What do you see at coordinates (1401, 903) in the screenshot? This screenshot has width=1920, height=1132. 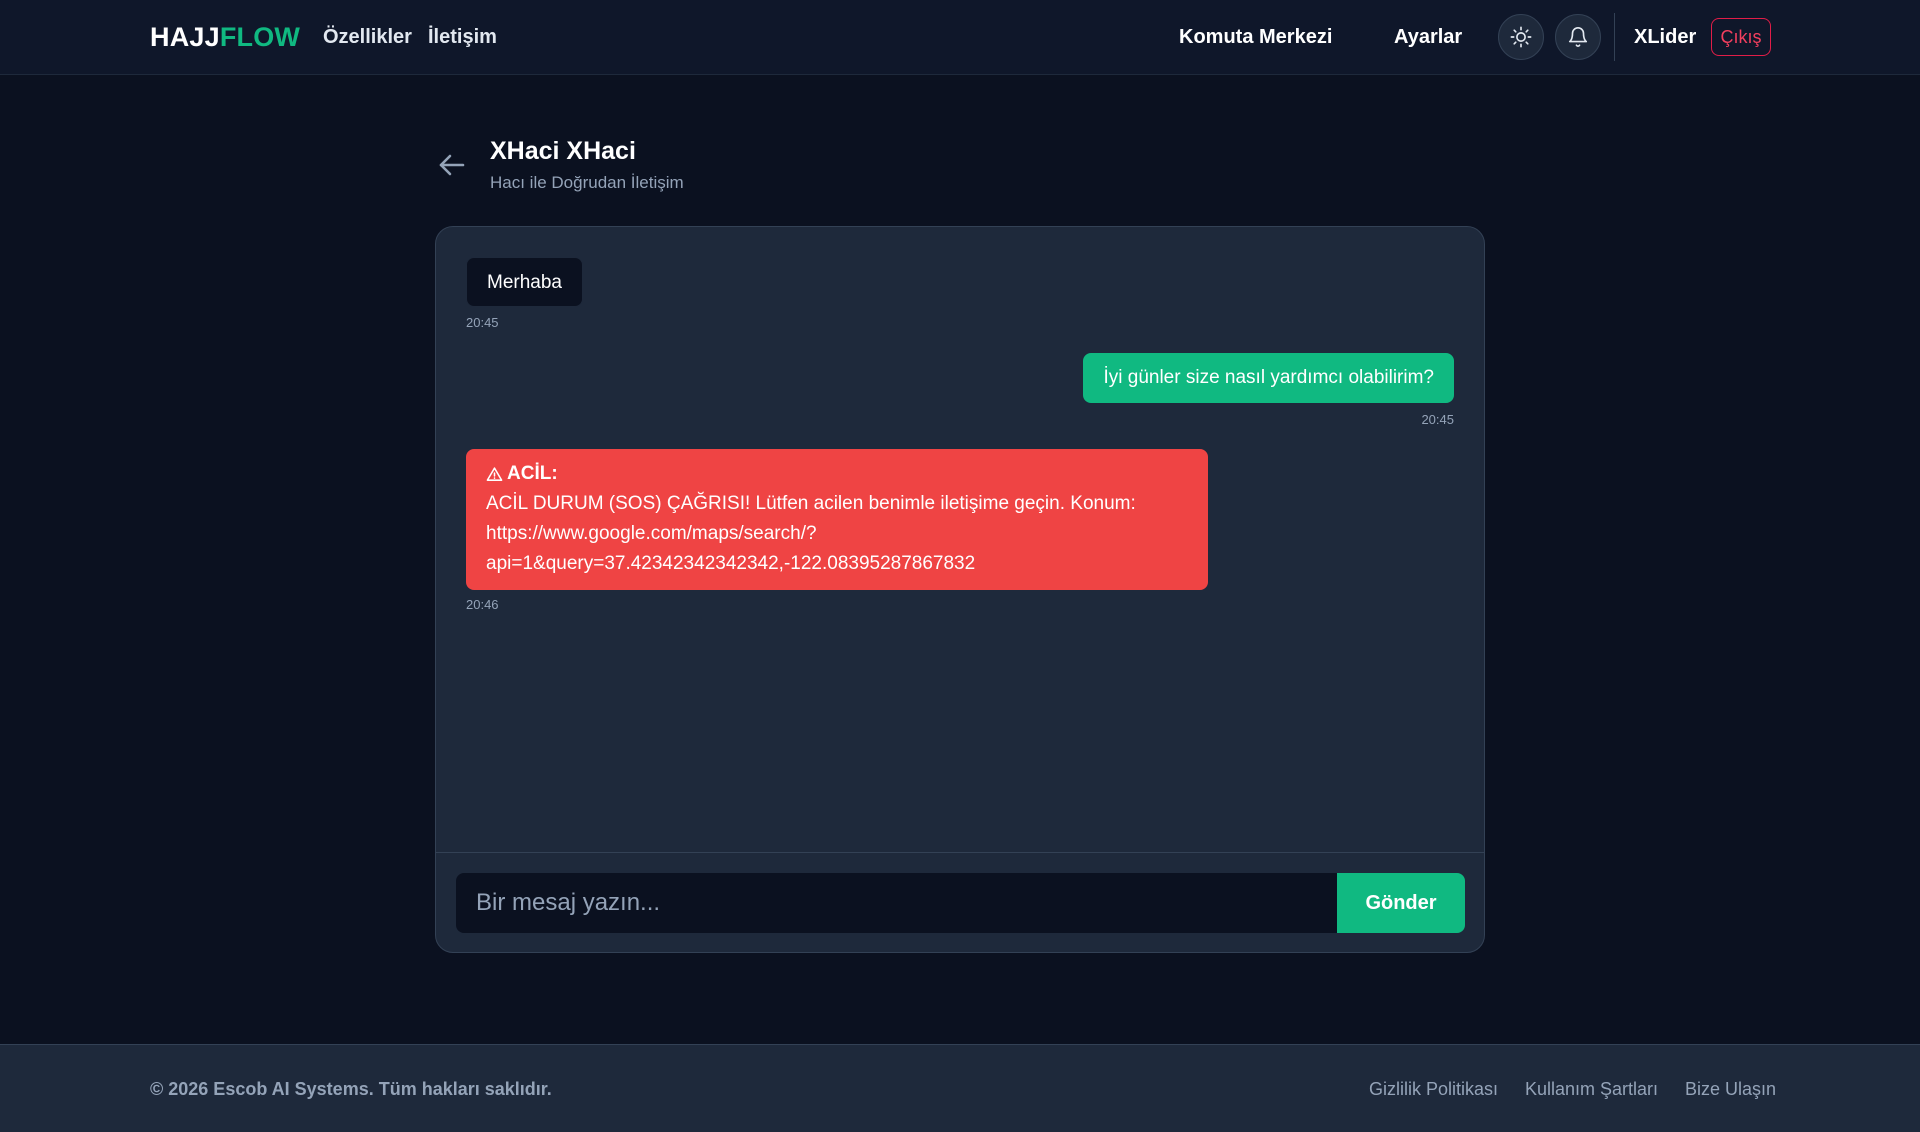 I see `send-button: Gönder` at bounding box center [1401, 903].